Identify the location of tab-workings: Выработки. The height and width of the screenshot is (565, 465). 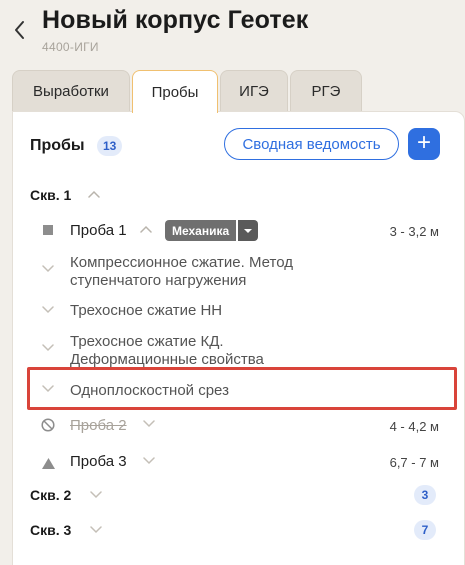
(71, 91).